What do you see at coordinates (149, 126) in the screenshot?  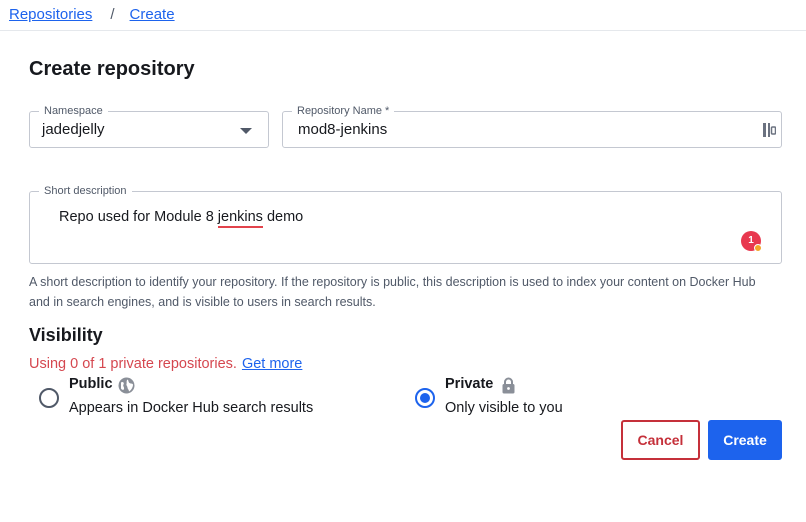 I see `namespace-select: Namespace jadedjelly` at bounding box center [149, 126].